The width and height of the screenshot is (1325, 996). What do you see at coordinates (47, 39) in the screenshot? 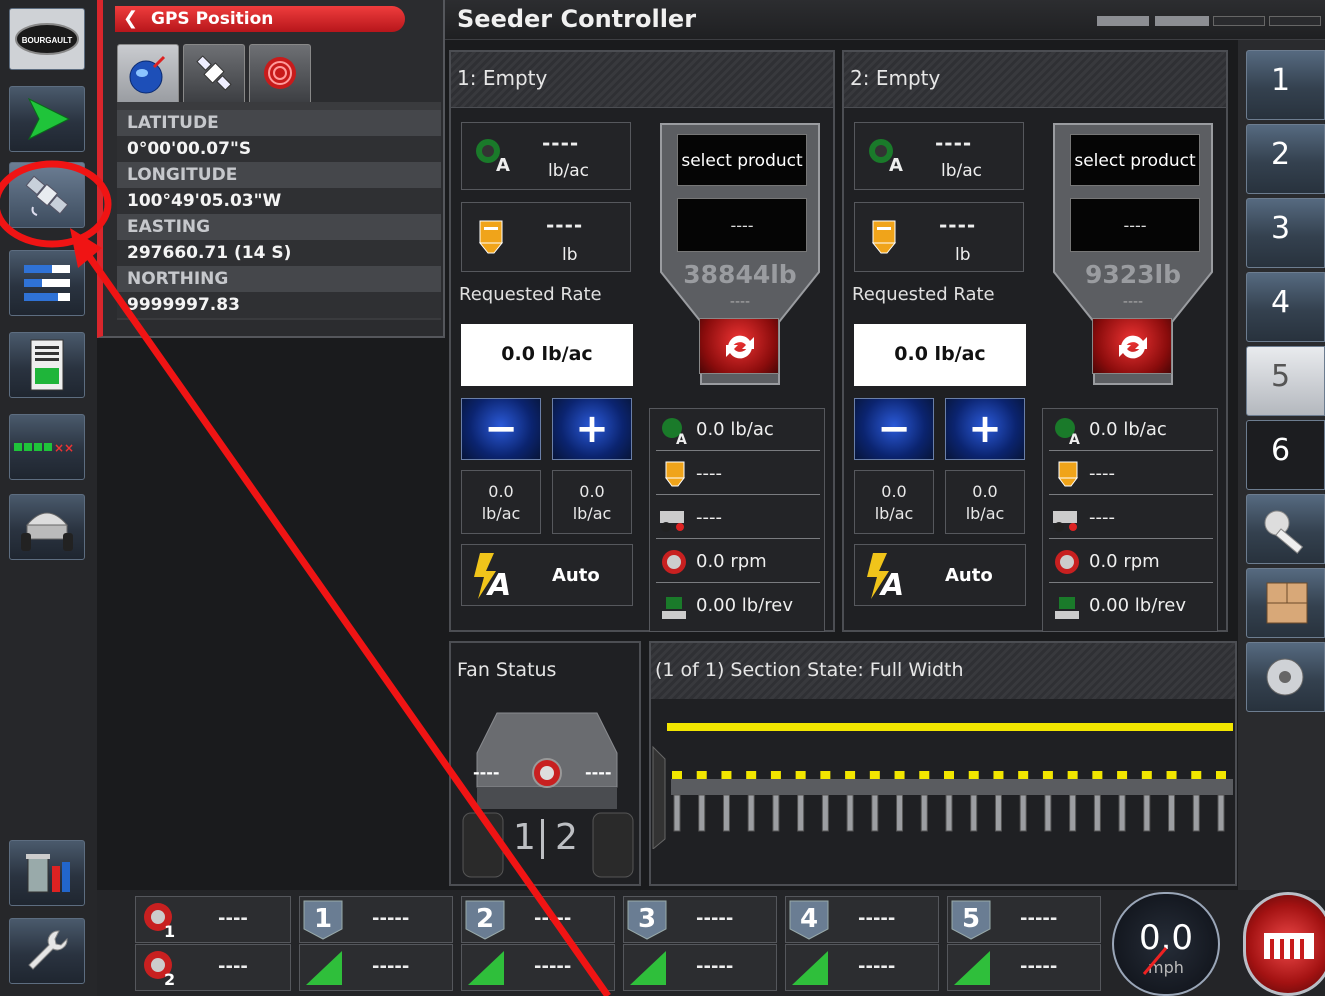
I see `bourgault-logo-button: BOURGAULT` at bounding box center [47, 39].